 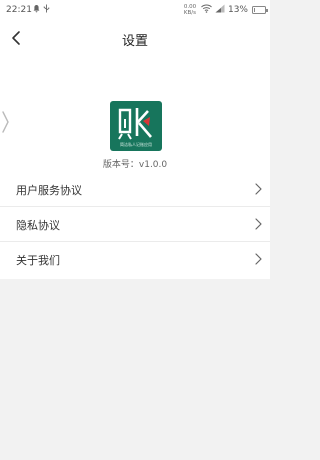 I want to click on menu-item-user-agreement: 用户服务协议, so click(x=135, y=189).